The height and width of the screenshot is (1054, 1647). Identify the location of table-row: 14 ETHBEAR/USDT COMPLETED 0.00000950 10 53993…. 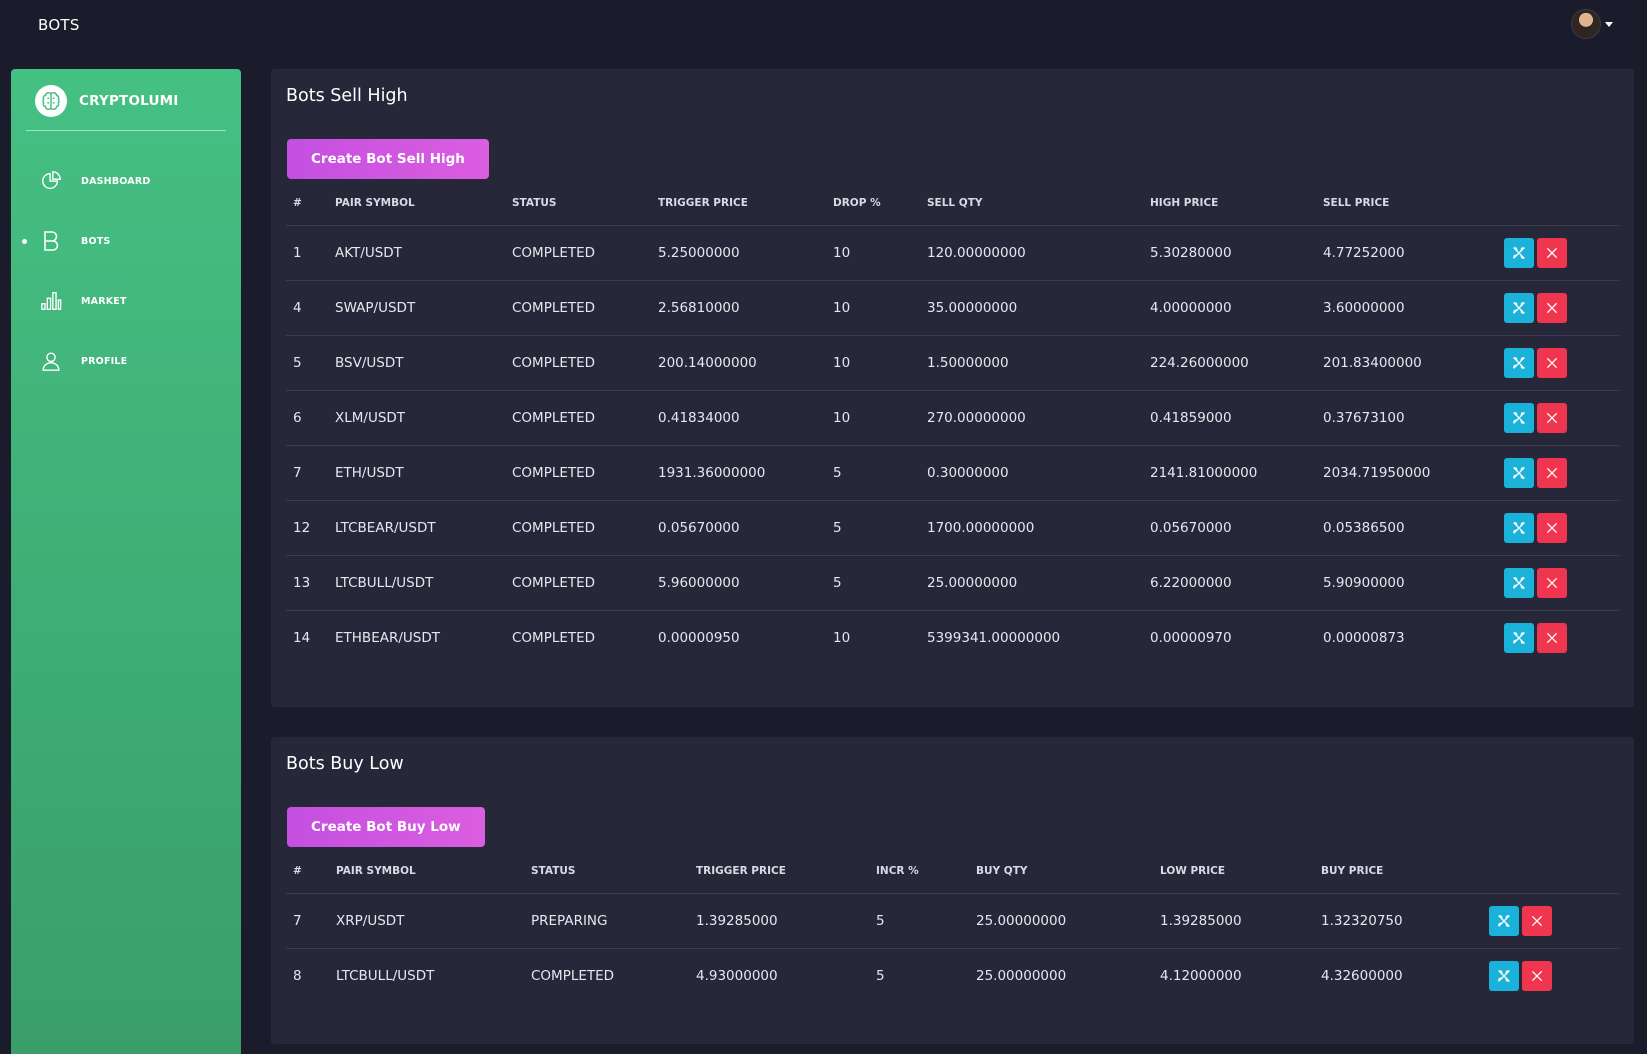
(952, 637).